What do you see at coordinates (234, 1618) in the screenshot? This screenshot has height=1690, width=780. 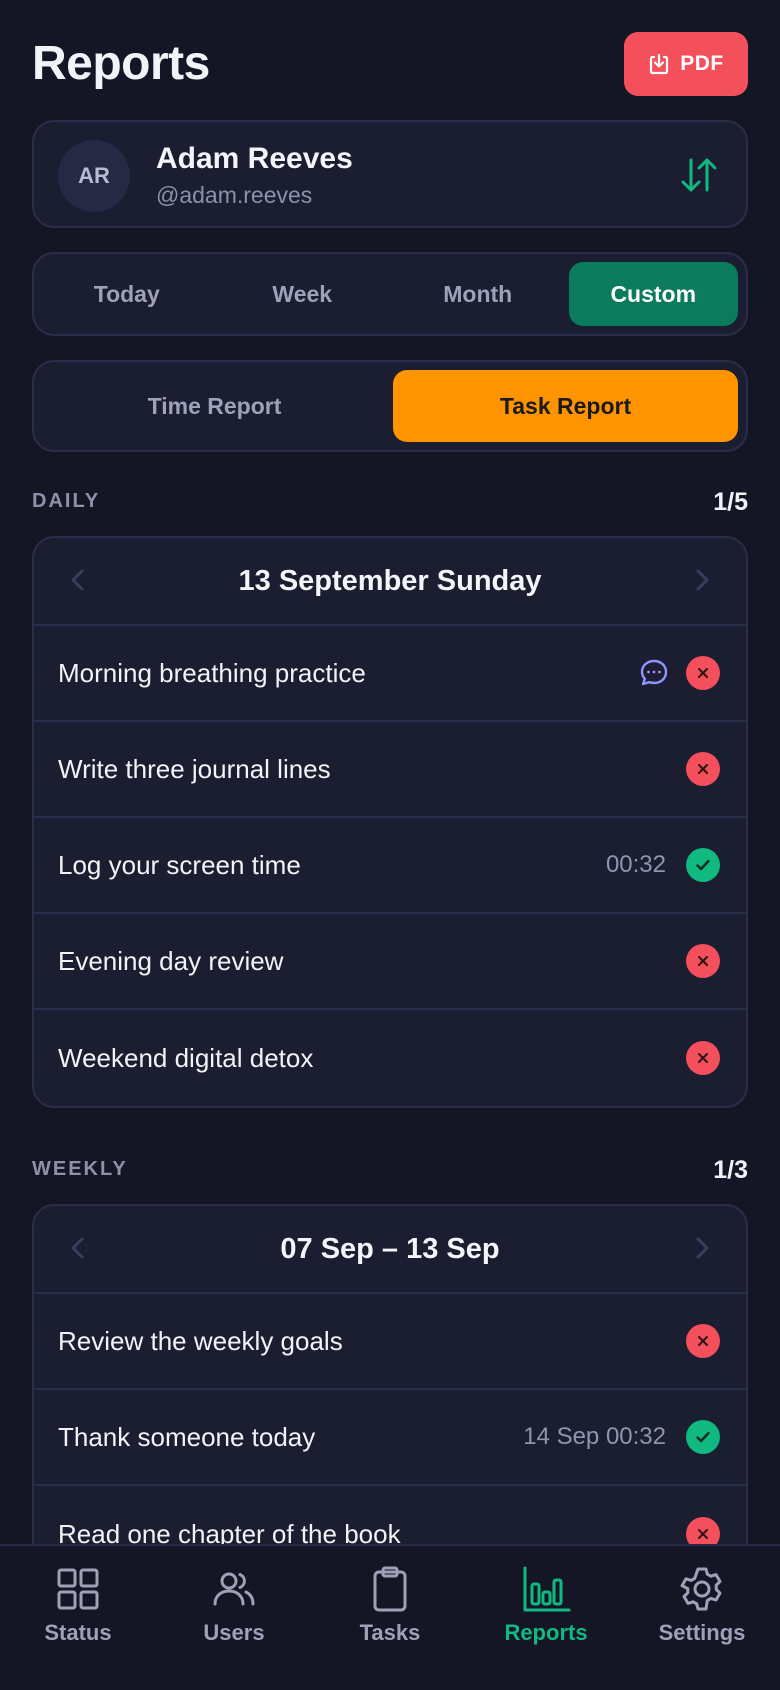 I see `tab-users: Users` at bounding box center [234, 1618].